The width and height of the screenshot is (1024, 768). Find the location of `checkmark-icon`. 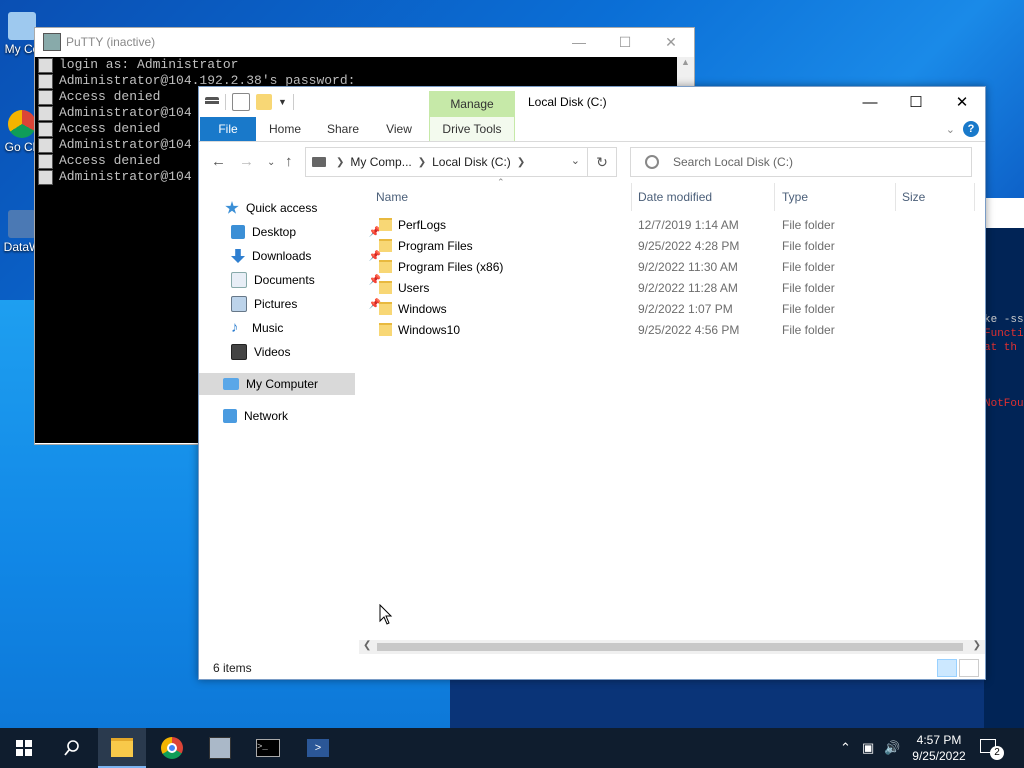

checkmark-icon is located at coordinates (241, 102).